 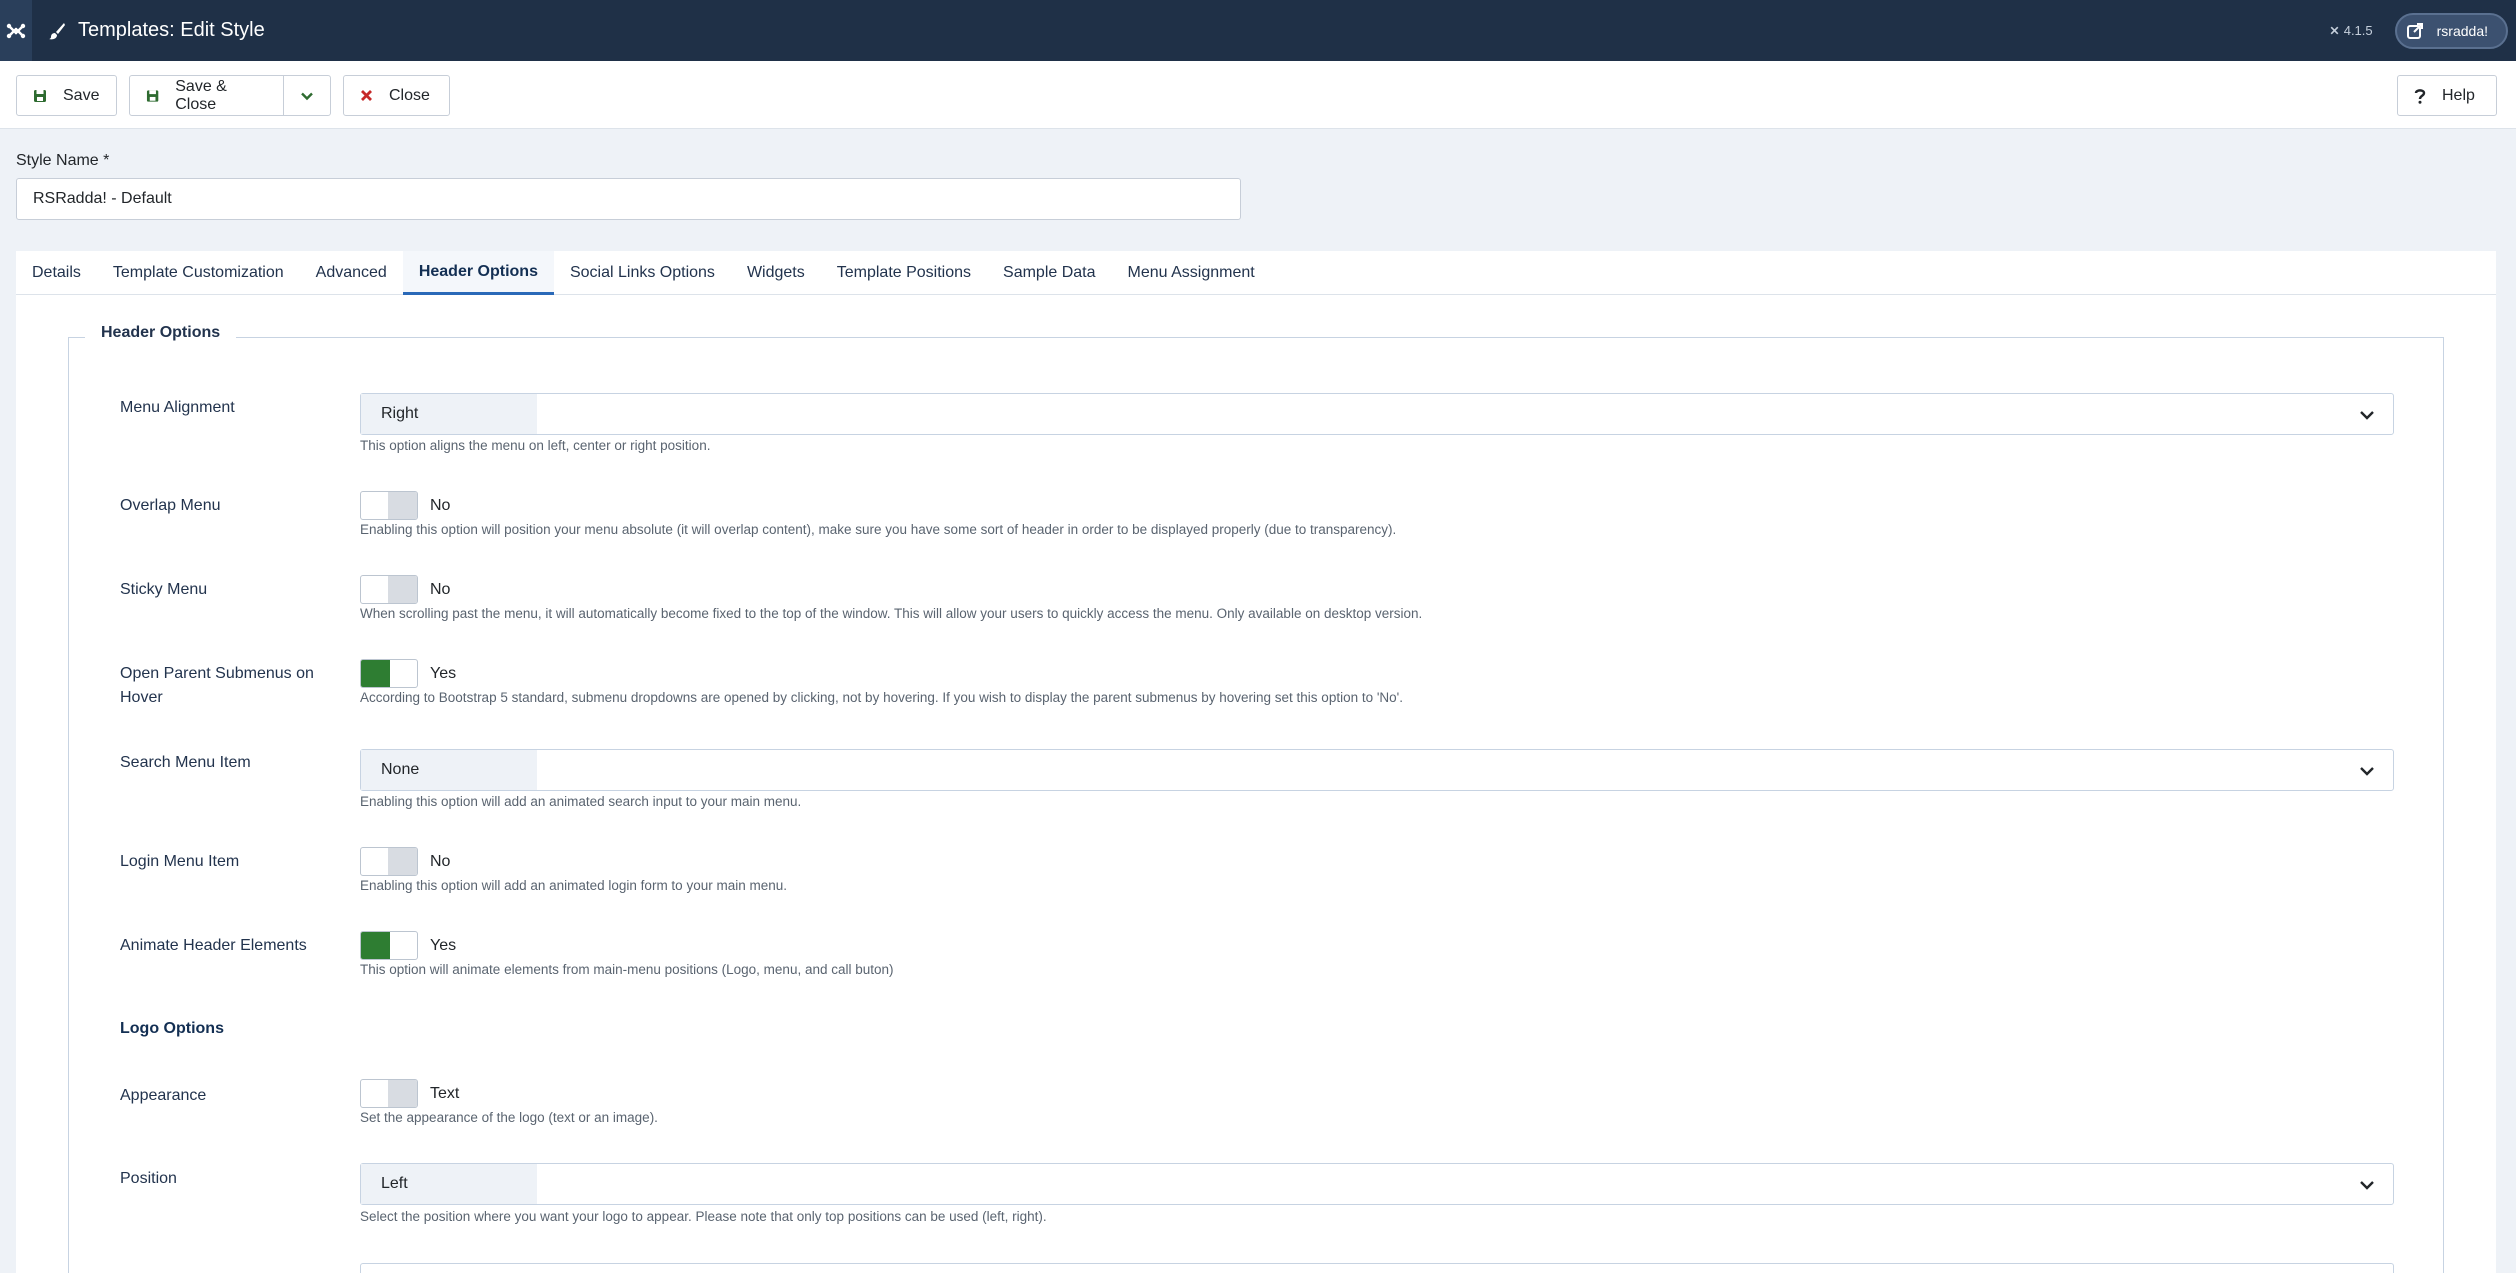 I want to click on login-menu-item-label: Login Menu Item, so click(x=180, y=861).